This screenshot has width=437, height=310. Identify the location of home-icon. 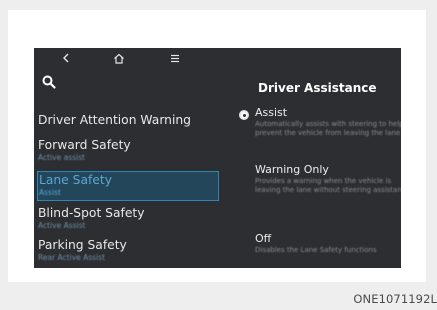
(119, 58).